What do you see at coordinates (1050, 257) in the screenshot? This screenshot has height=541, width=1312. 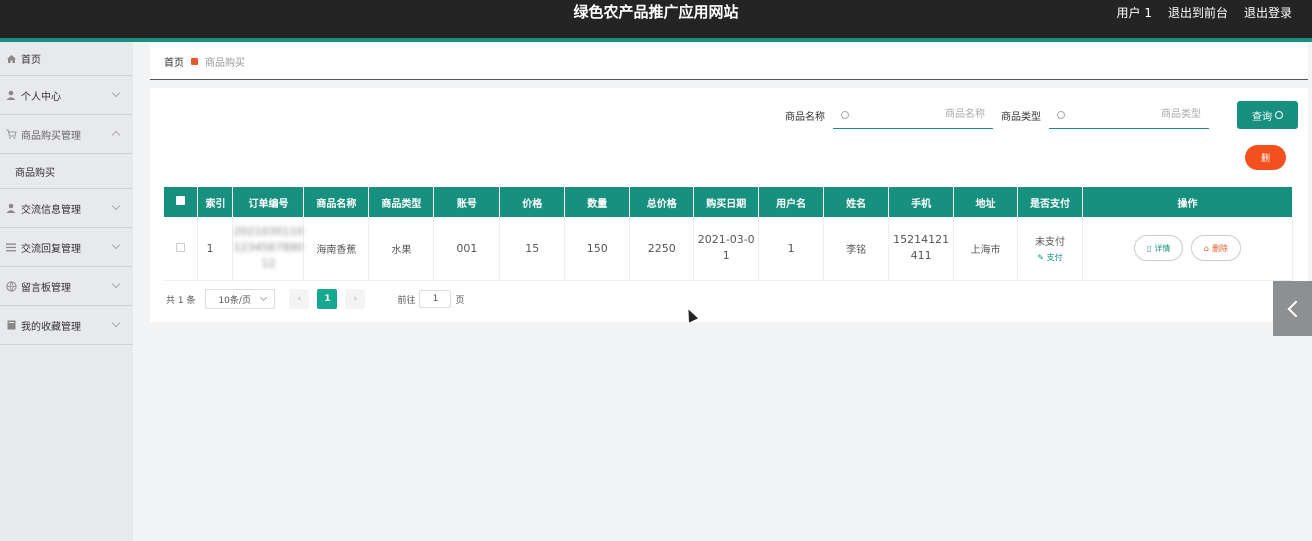 I see `pay-link: ✎ 支付` at bounding box center [1050, 257].